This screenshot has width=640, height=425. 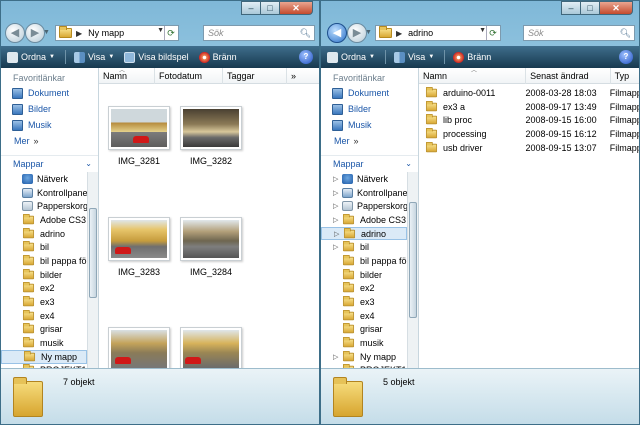 What do you see at coordinates (44, 234) in the screenshot?
I see `tree-item: adrino` at bounding box center [44, 234].